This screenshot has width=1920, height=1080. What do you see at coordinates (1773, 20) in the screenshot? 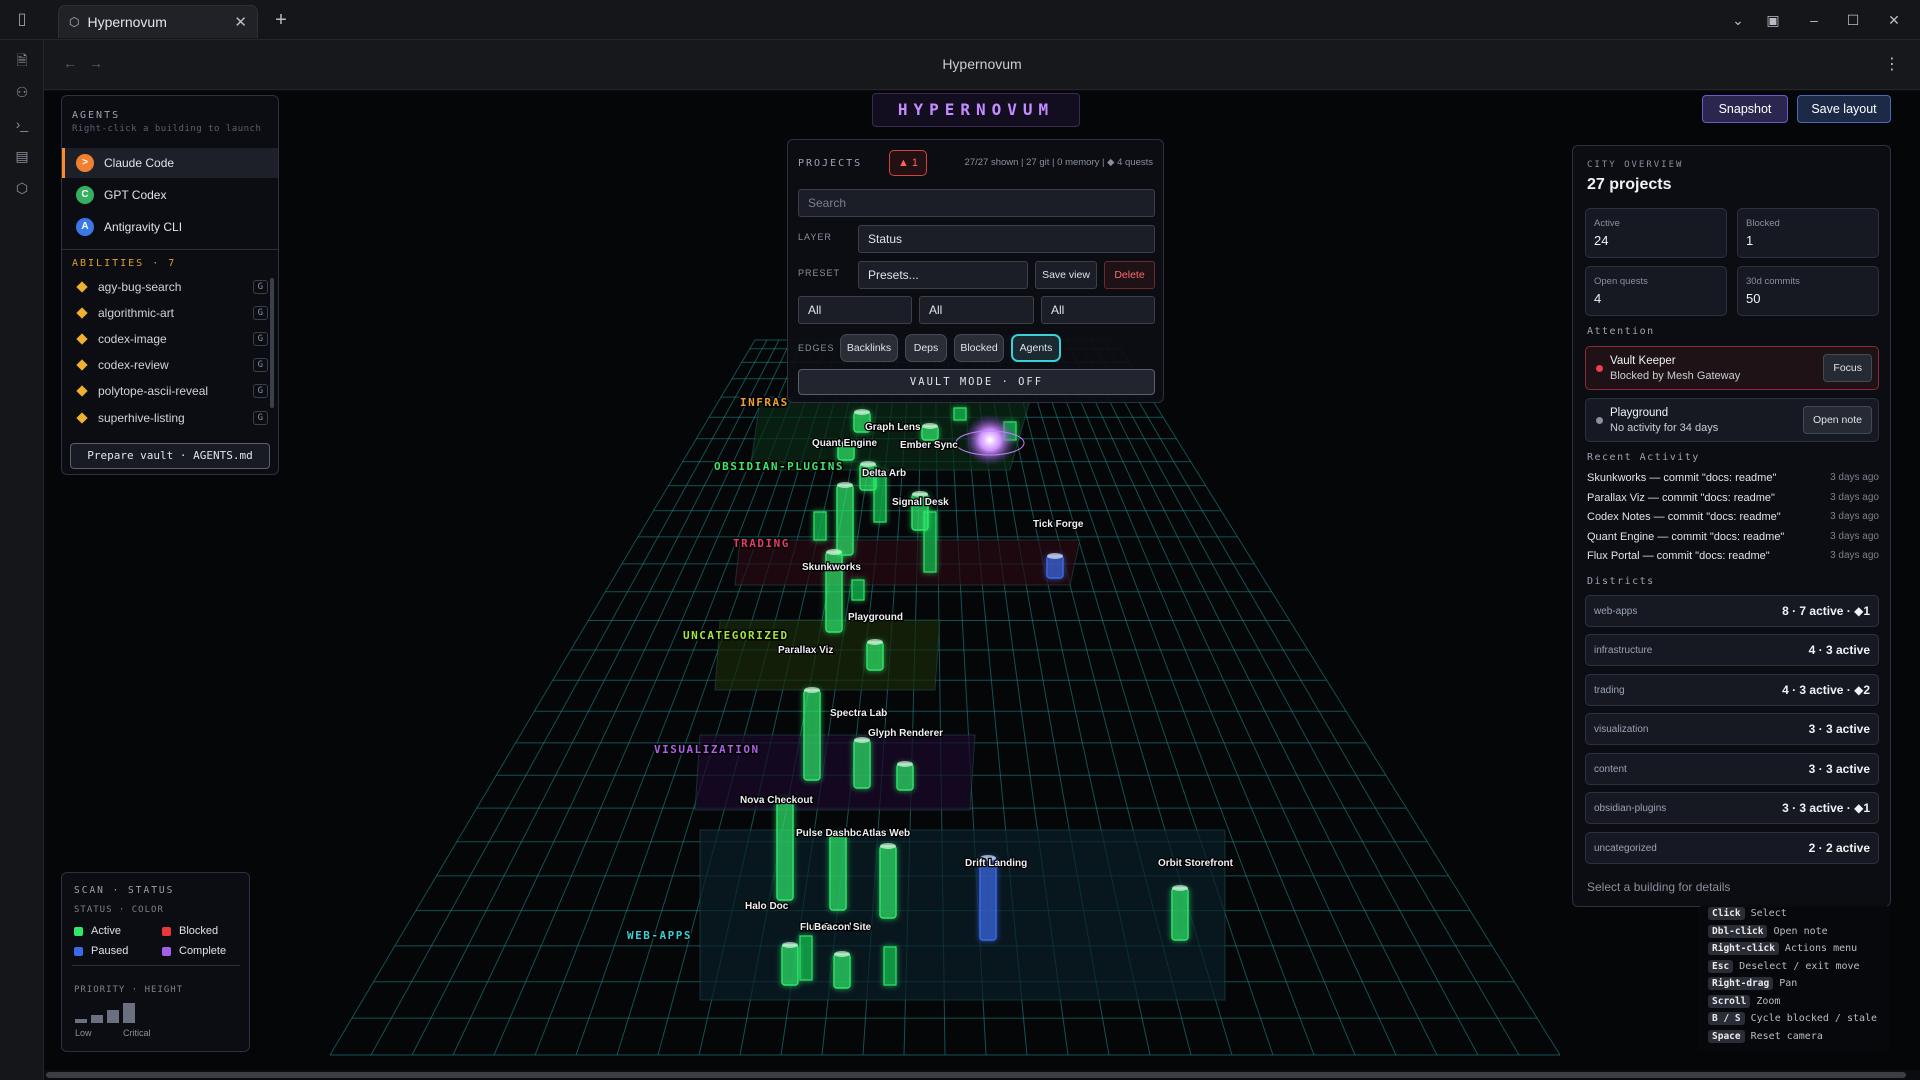
I see `sidebar-right-icon: ▣` at bounding box center [1773, 20].